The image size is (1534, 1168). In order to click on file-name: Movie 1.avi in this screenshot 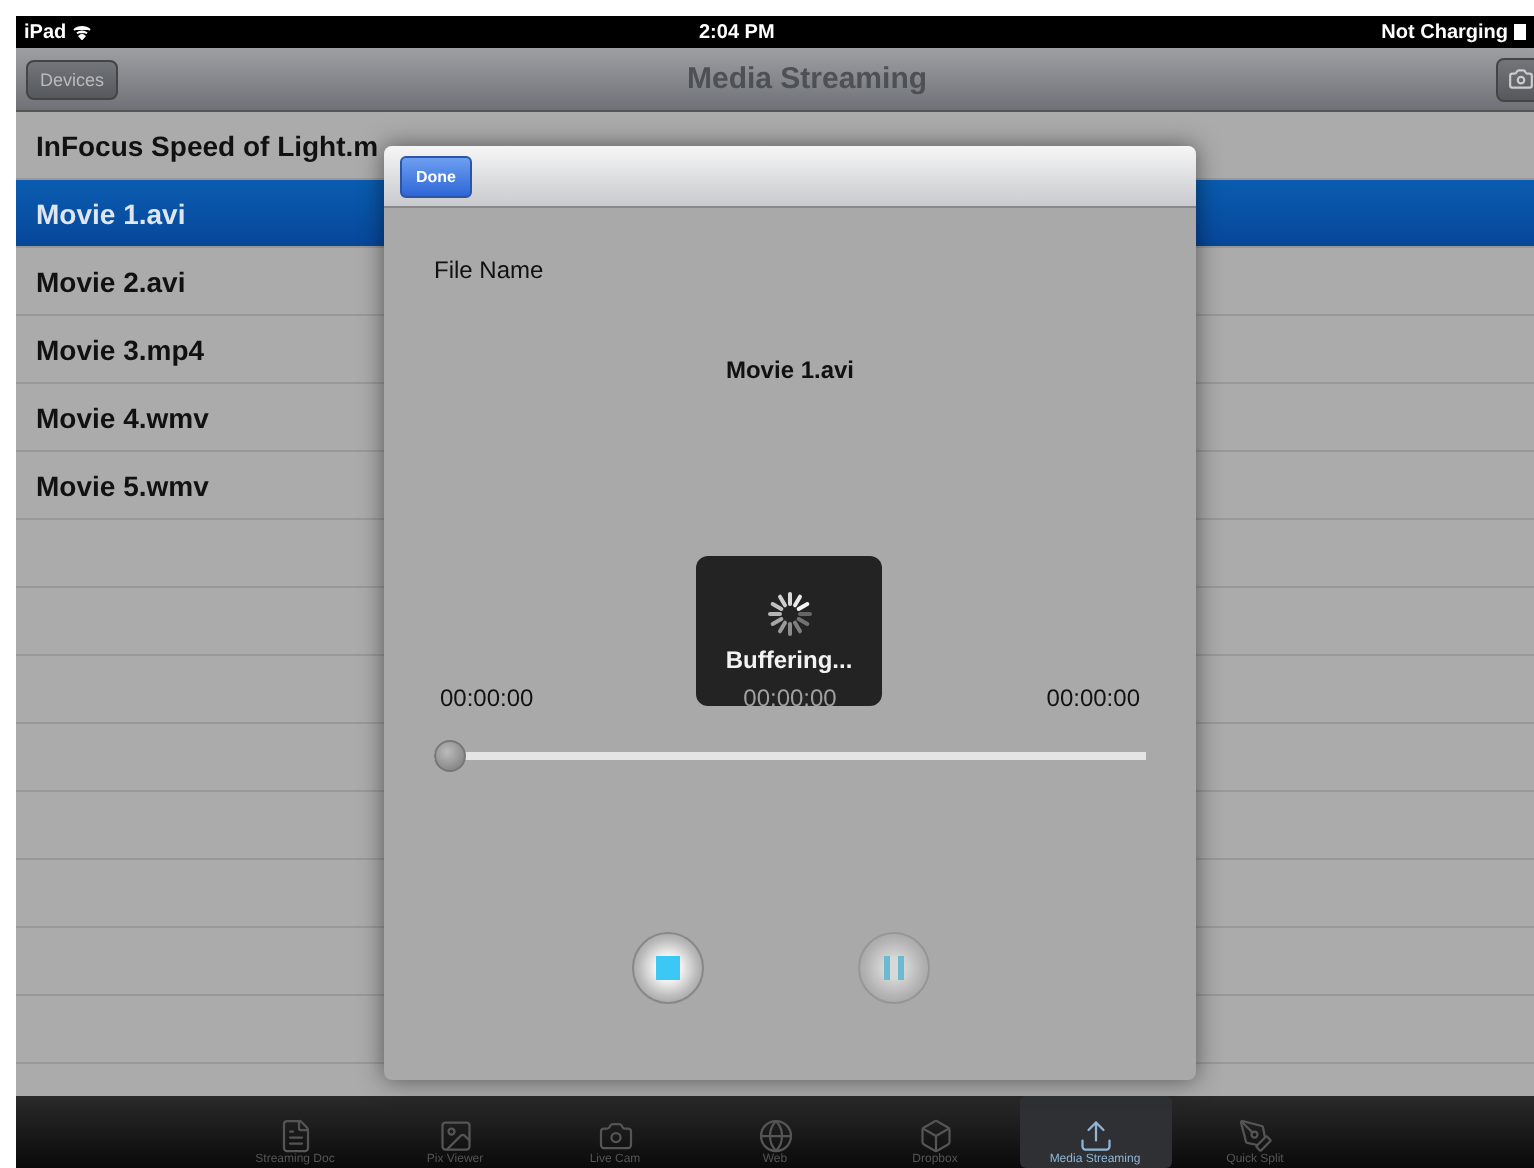, I will do `click(790, 370)`.